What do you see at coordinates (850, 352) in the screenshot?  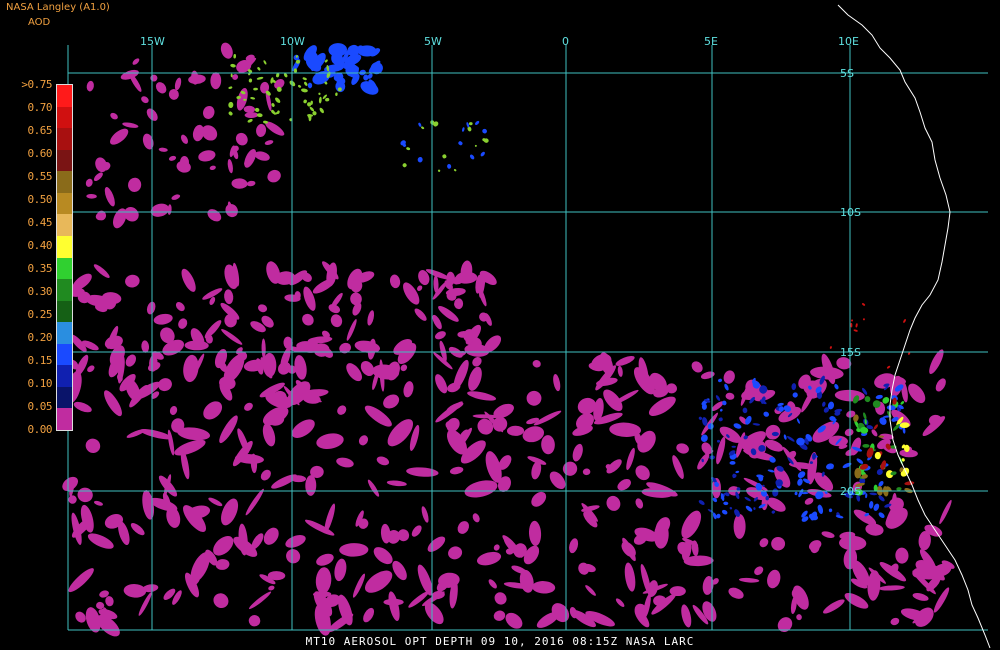 I see `latitude-label: 15S` at bounding box center [850, 352].